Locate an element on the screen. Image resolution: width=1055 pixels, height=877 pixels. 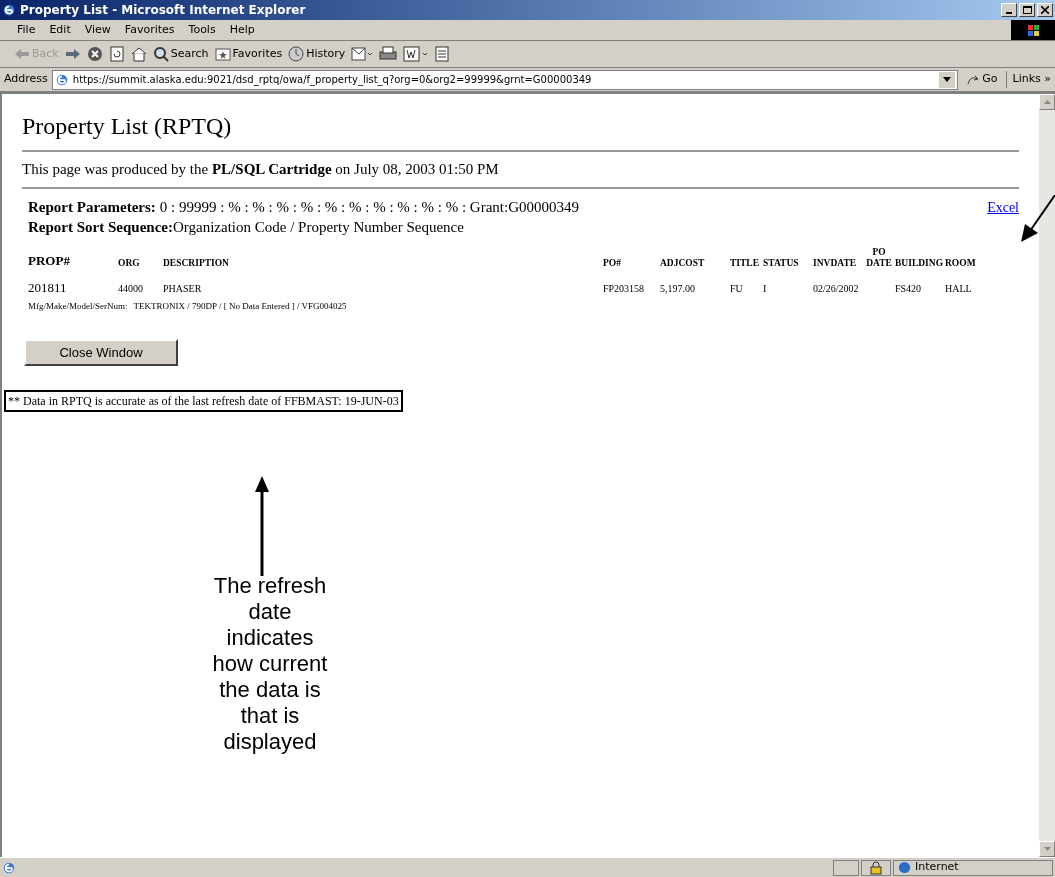
column-header: PO# is located at coordinates (612, 263).